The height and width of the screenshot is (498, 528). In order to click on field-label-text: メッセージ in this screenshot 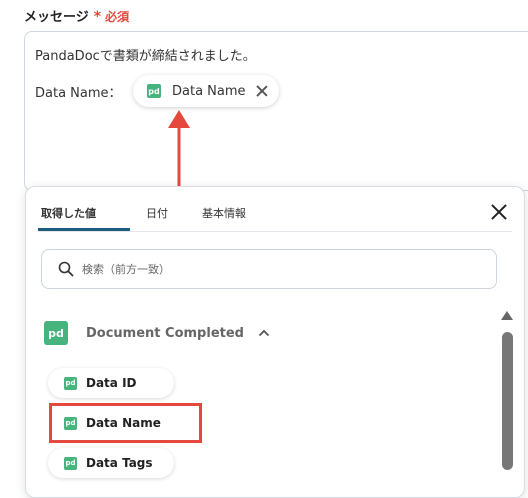, I will do `click(56, 17)`.